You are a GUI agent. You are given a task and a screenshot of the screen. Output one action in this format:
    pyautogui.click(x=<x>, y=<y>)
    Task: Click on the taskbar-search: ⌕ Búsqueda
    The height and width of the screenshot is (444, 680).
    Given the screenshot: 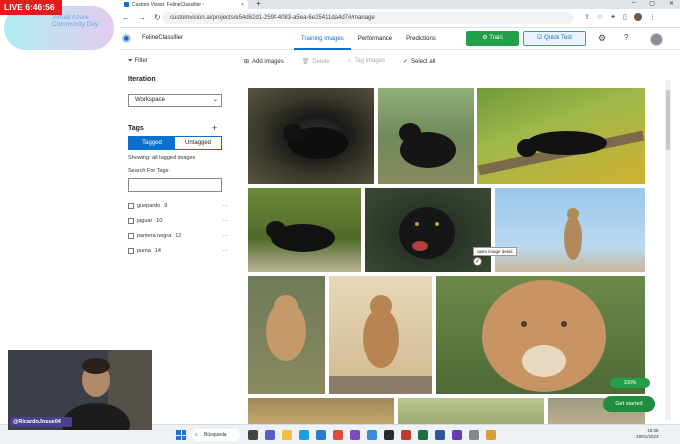 What is the action you would take?
    pyautogui.click(x=216, y=435)
    